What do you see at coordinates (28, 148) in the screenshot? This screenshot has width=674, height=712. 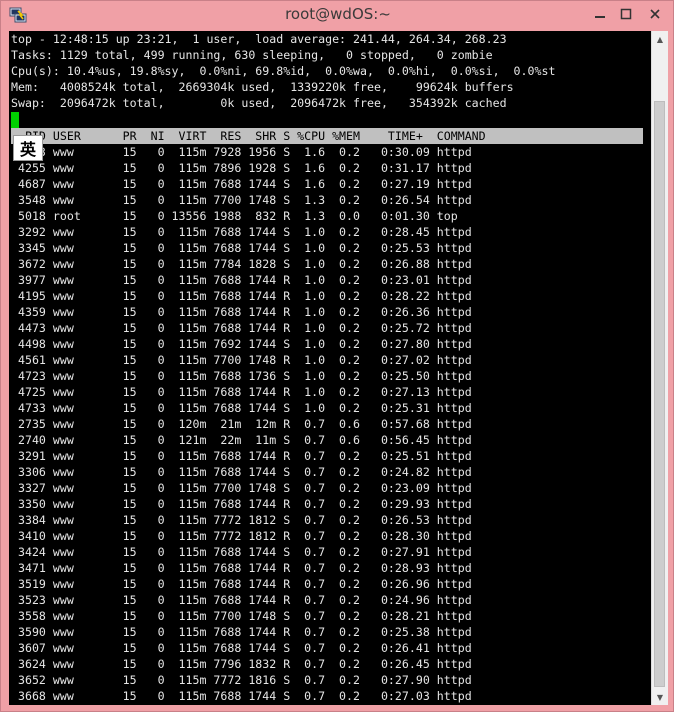 I see `ime-indicator: 英` at bounding box center [28, 148].